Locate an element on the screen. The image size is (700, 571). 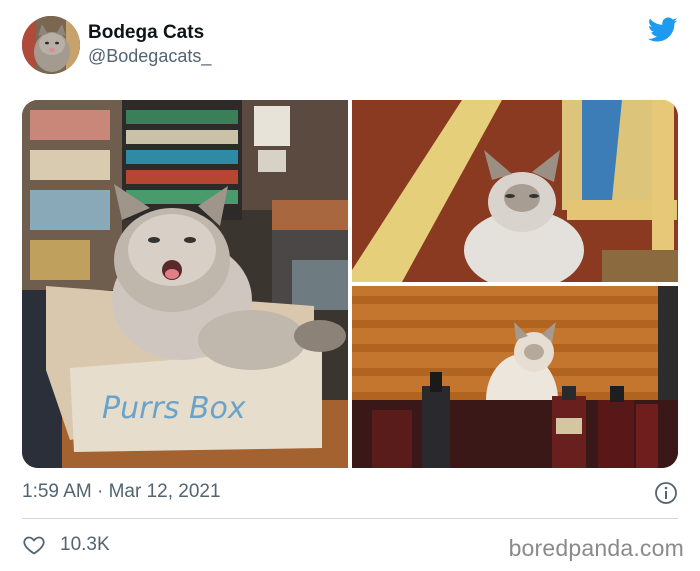
info-icon is located at coordinates (666, 493).